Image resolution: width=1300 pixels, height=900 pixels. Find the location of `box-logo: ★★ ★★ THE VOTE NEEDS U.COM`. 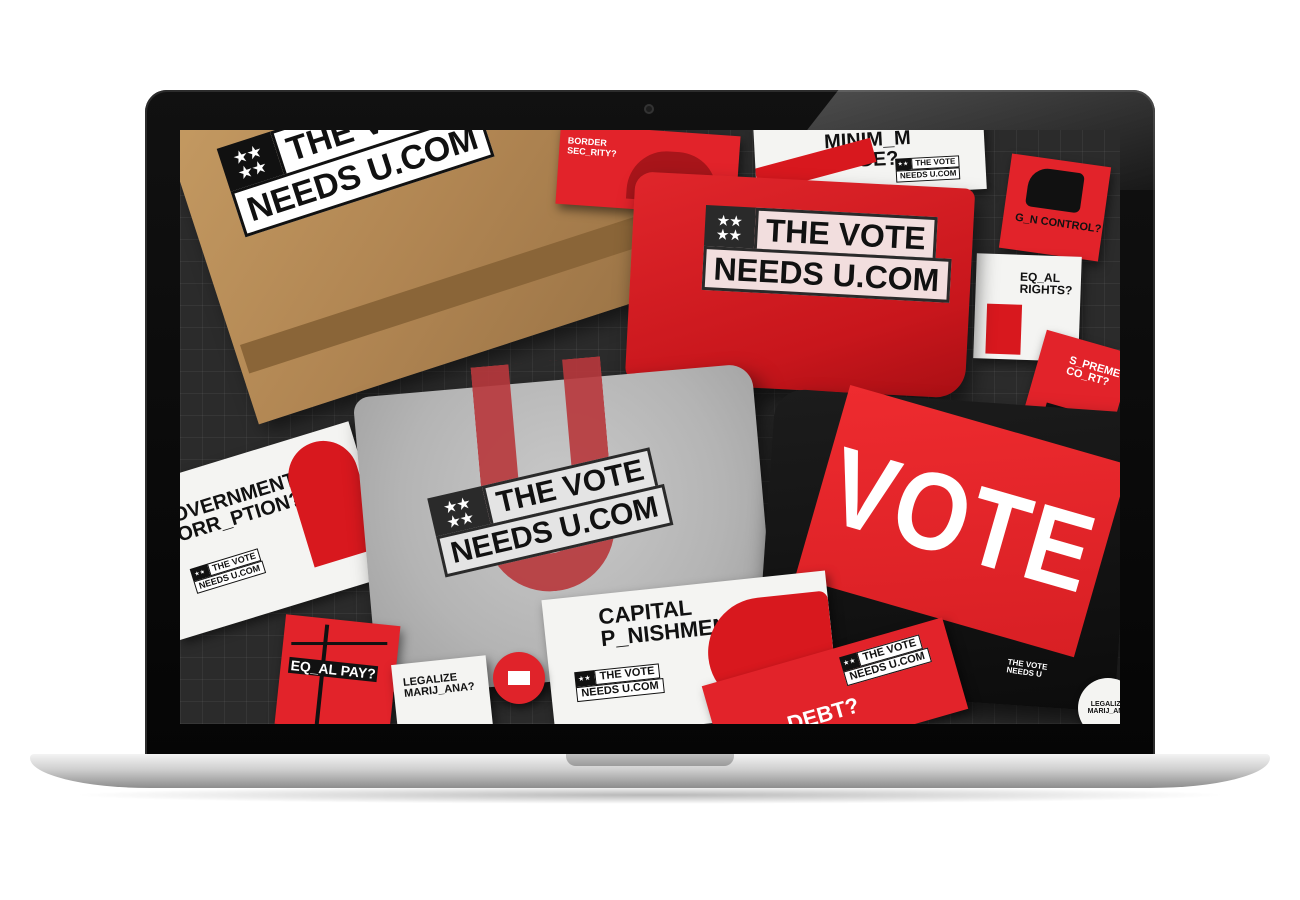

box-logo: ★★ ★★ THE VOTE NEEDS U.COM is located at coordinates (355, 184).